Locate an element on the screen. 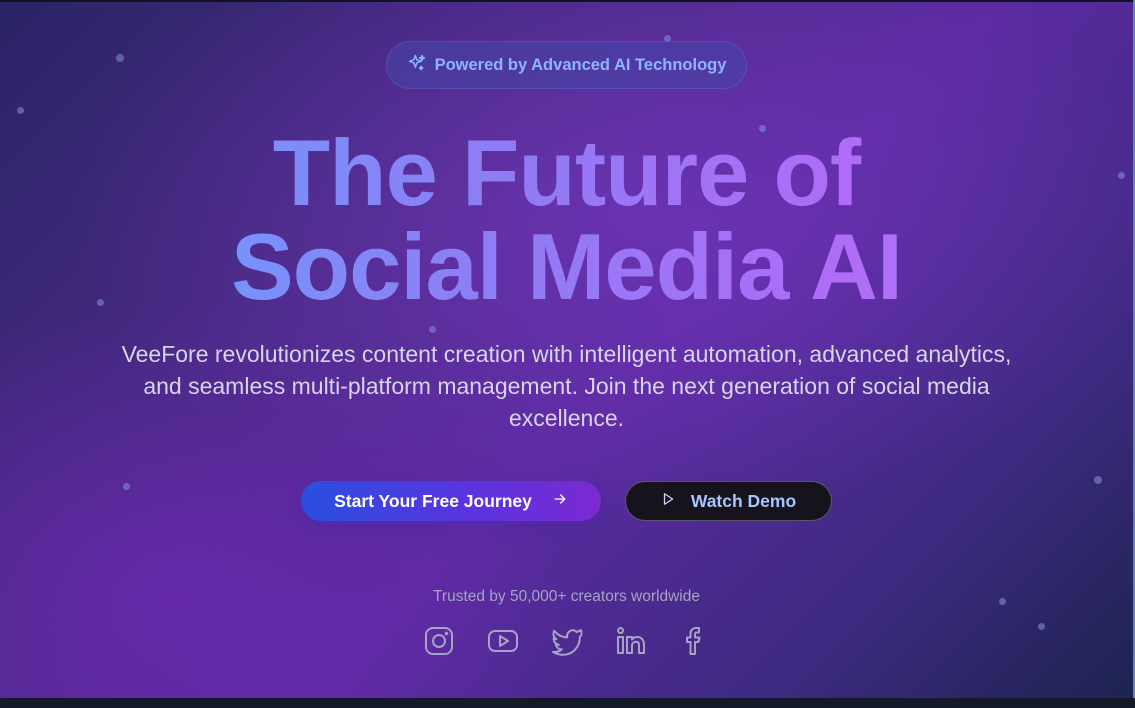  start-free-journey-button: Start Your Free Journey is located at coordinates (451, 501).